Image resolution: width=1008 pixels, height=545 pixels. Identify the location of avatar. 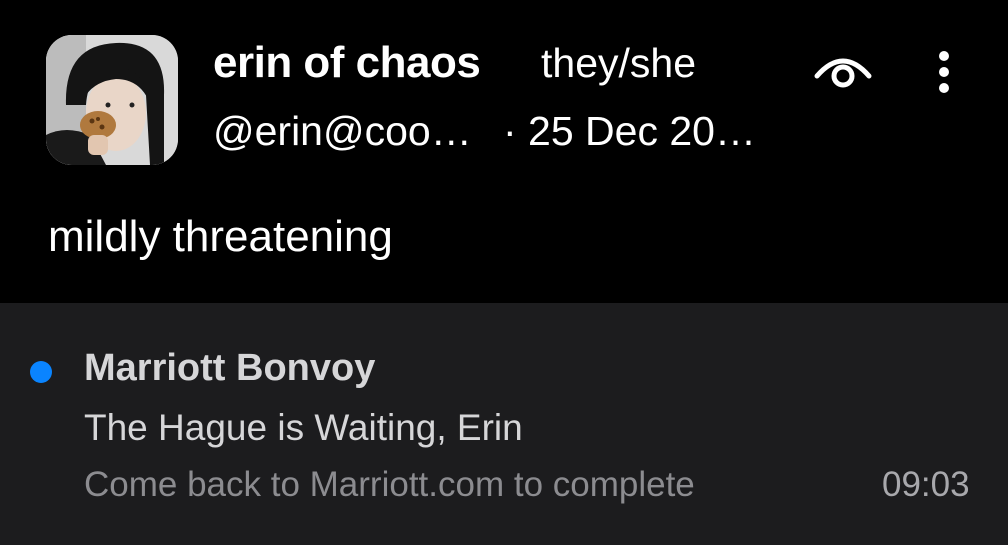
(112, 100).